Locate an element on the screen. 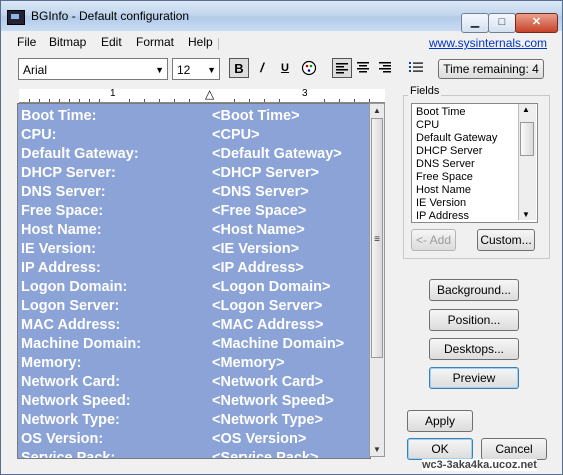  bullets-button is located at coordinates (416, 68).